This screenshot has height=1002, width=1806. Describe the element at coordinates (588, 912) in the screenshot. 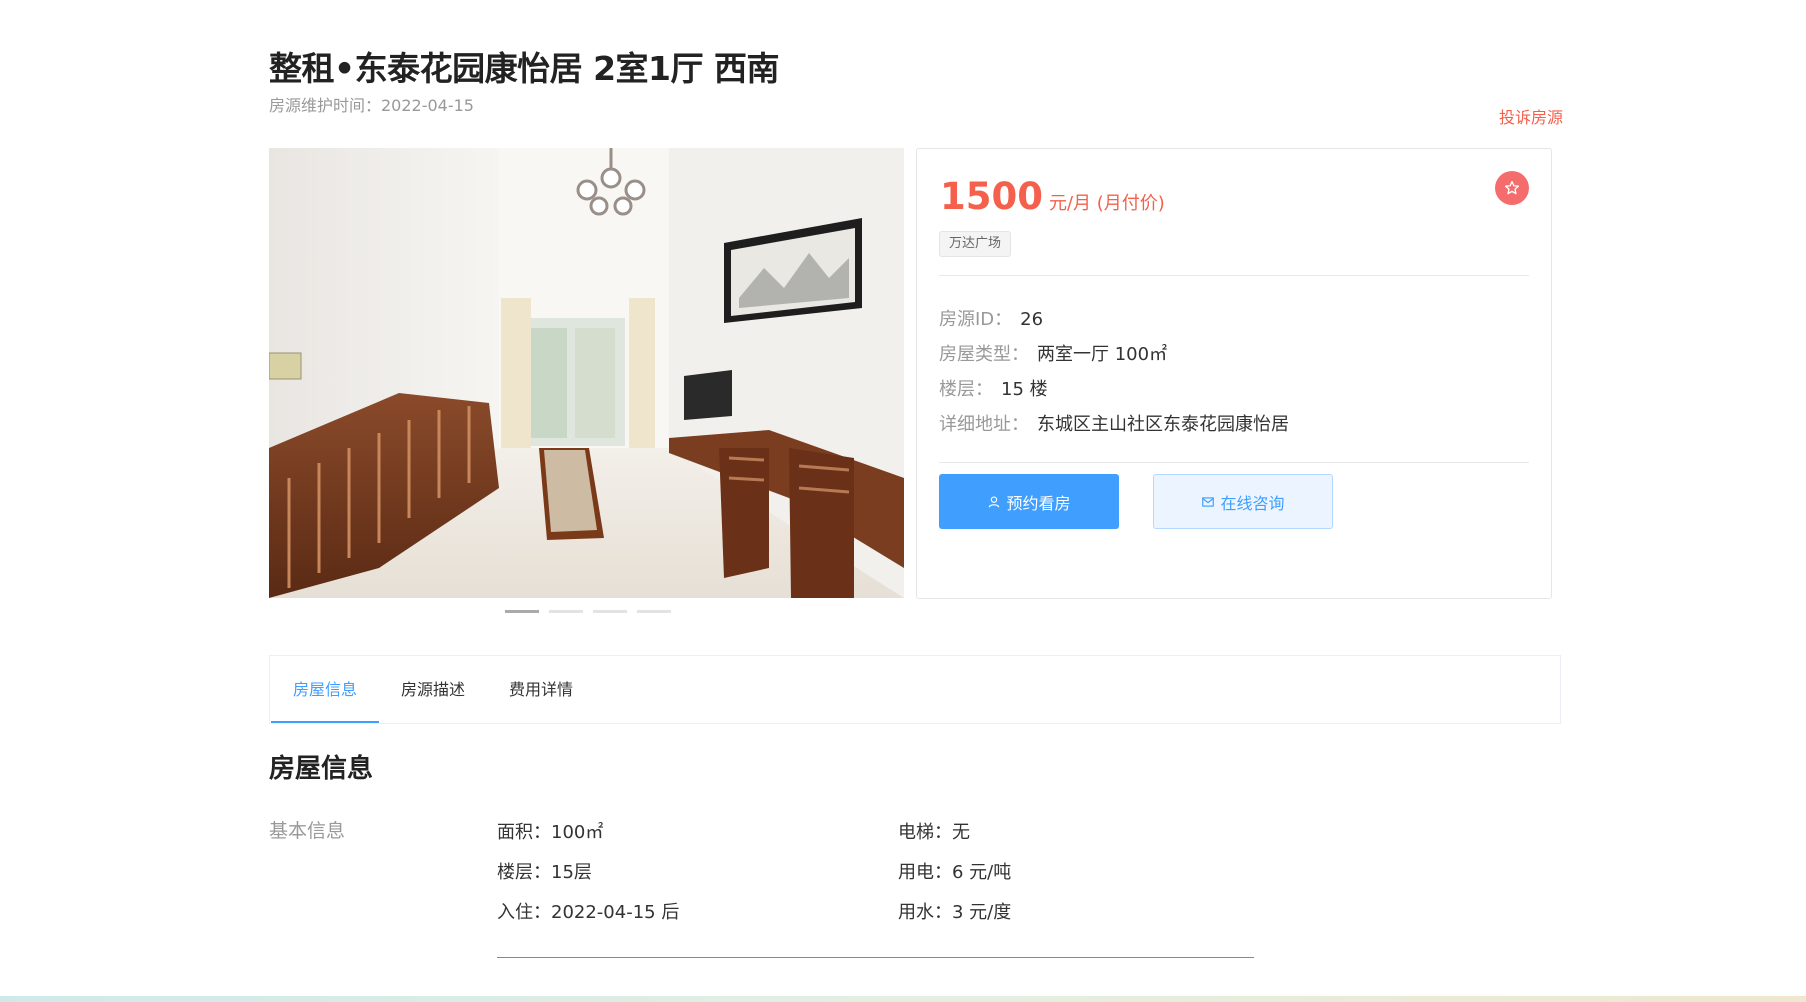

I see `detail-move-in: 入住：2022-04-15 后` at that location.